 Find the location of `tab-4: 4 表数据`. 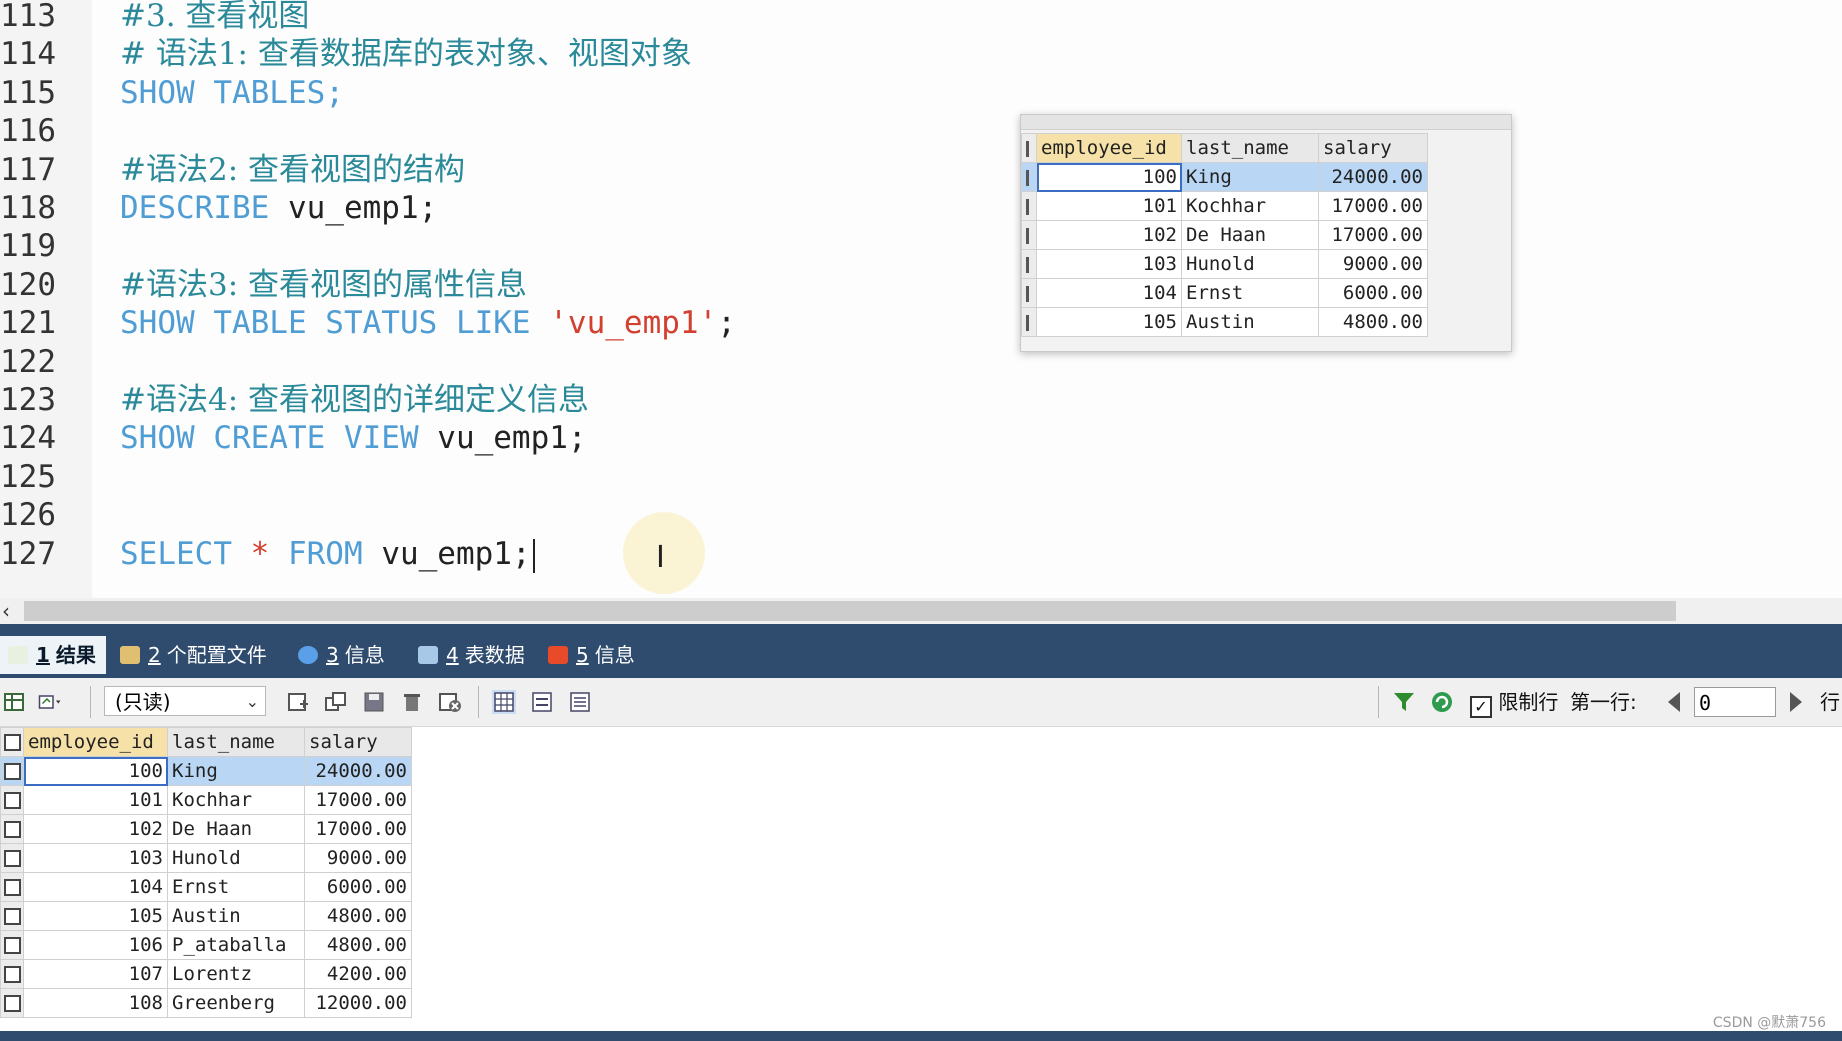

tab-4: 4 表数据 is located at coordinates (472, 655).